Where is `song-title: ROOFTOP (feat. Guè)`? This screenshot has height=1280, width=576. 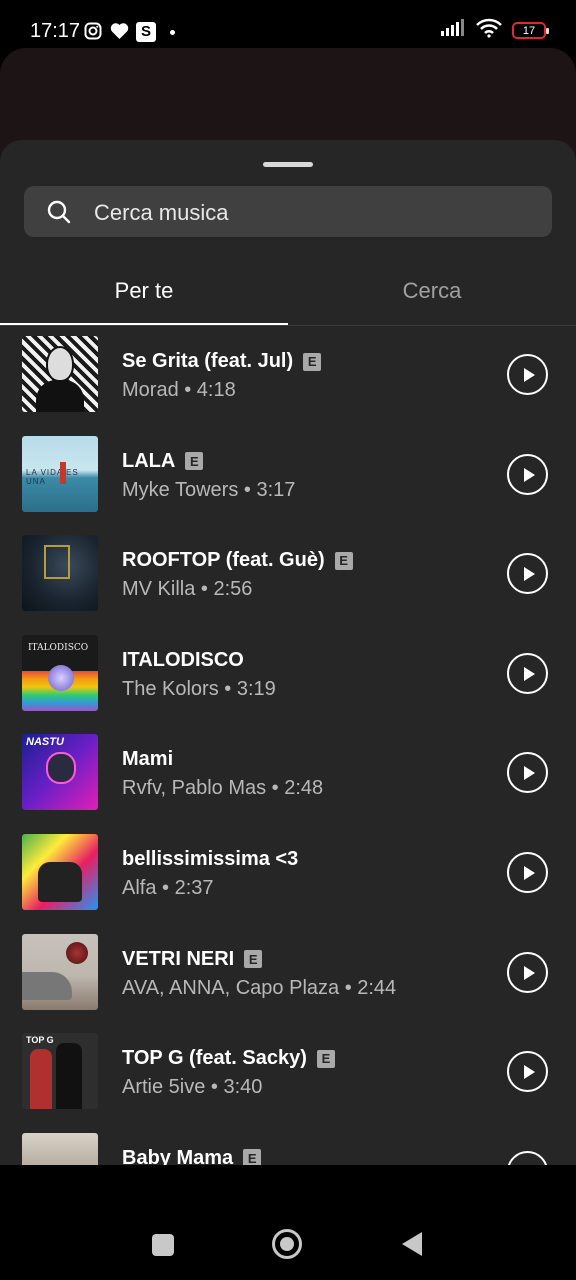 song-title: ROOFTOP (feat. Guè) is located at coordinates (223, 560).